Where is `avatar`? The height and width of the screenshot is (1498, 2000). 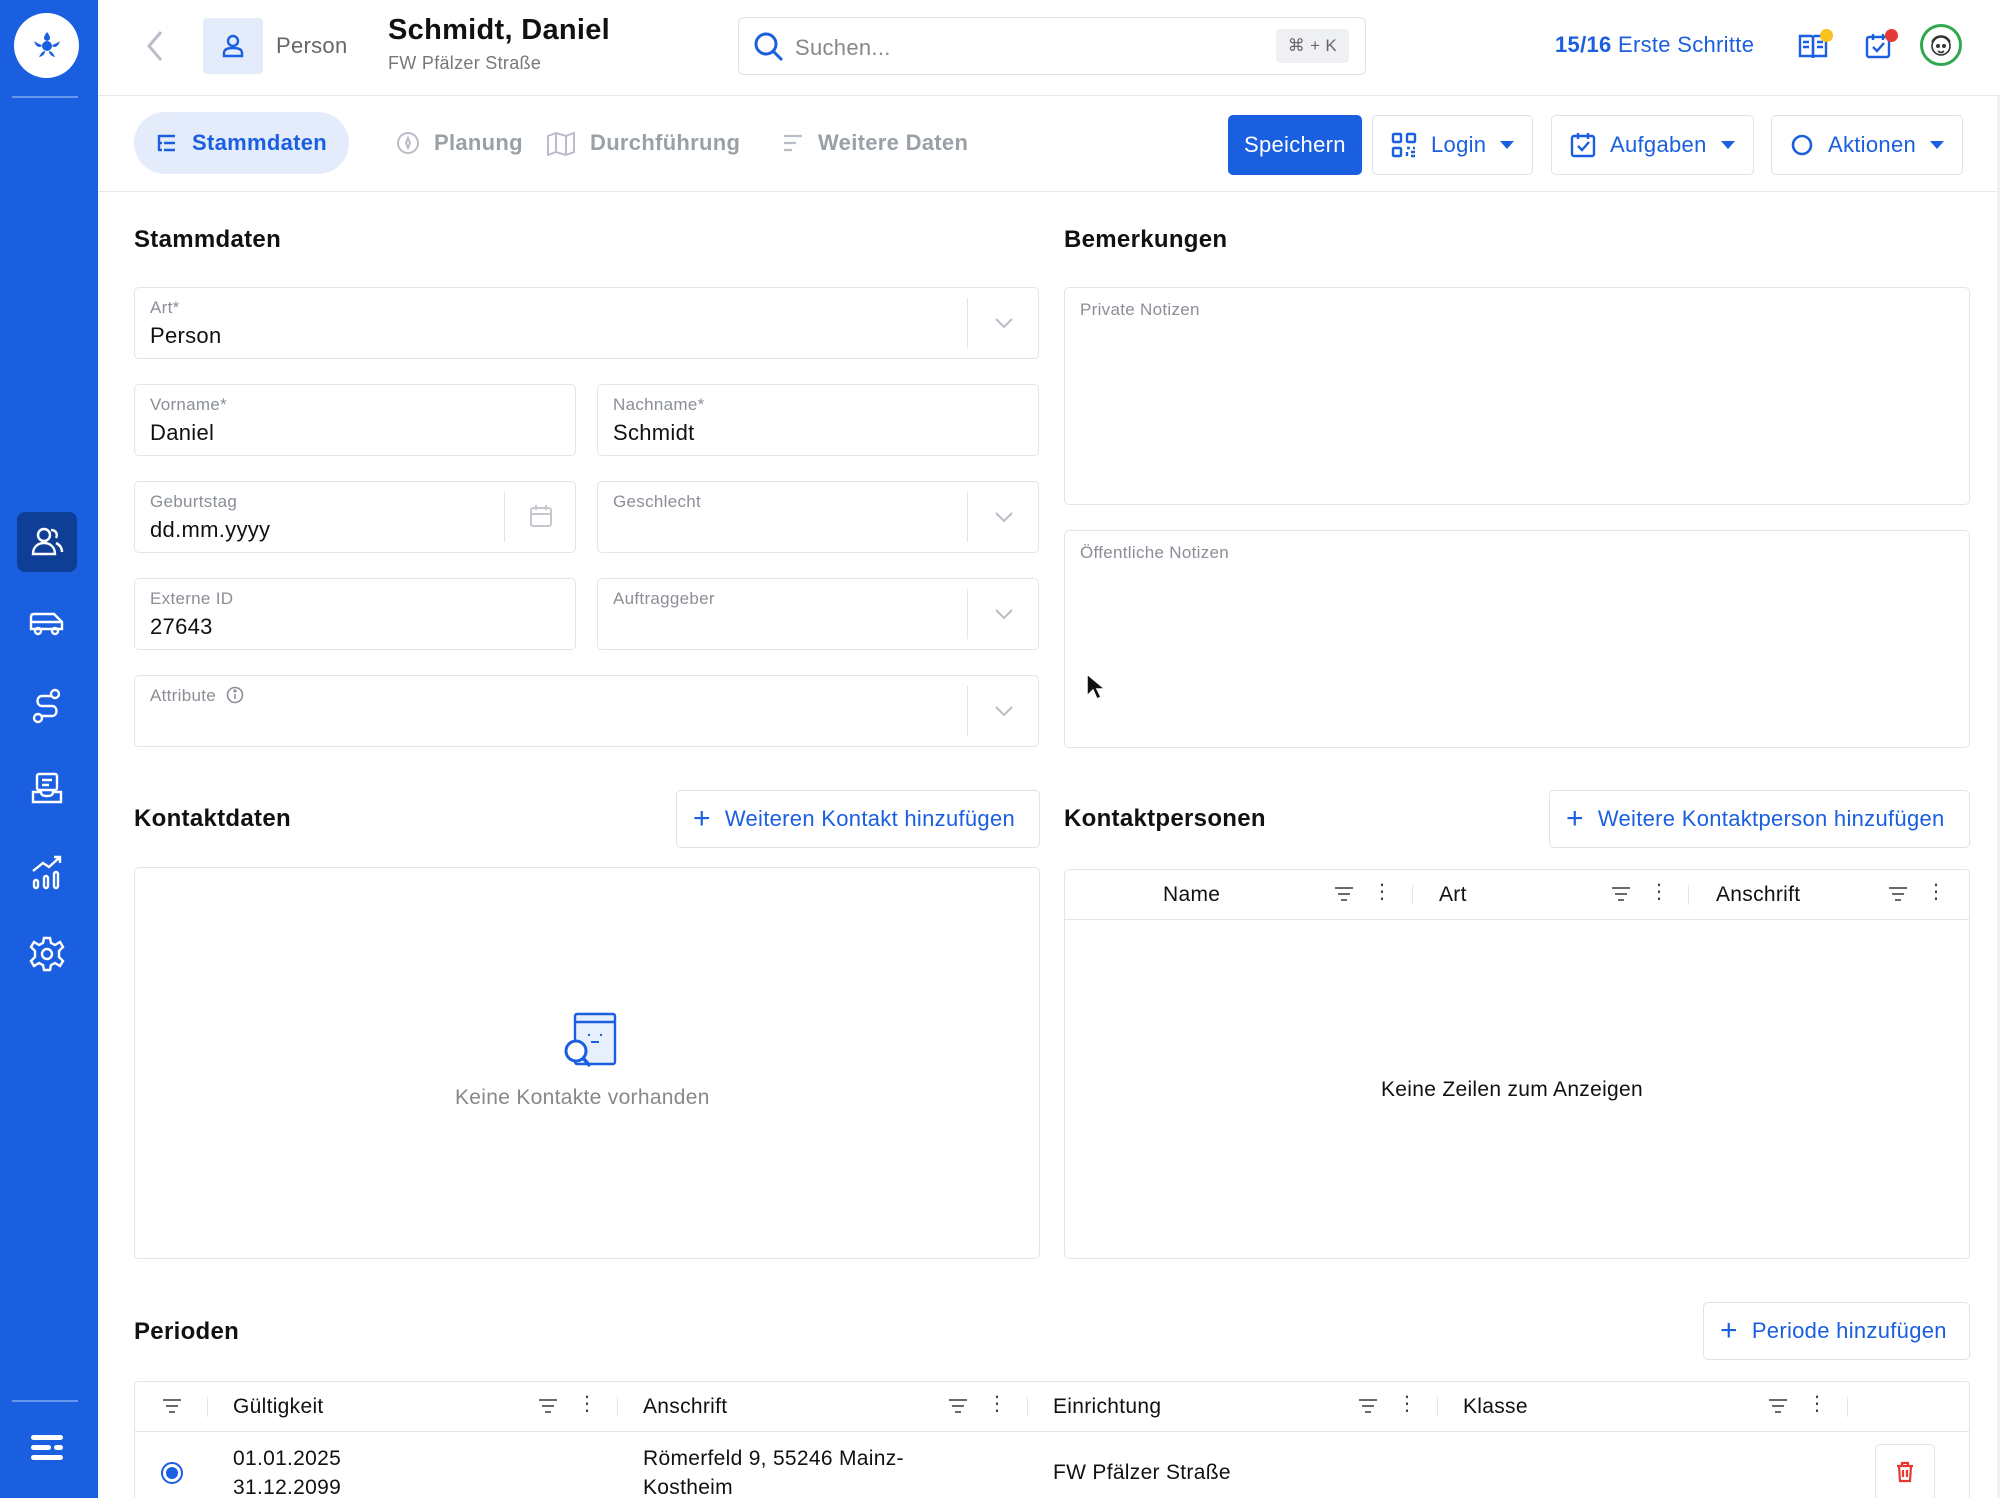 avatar is located at coordinates (1941, 45).